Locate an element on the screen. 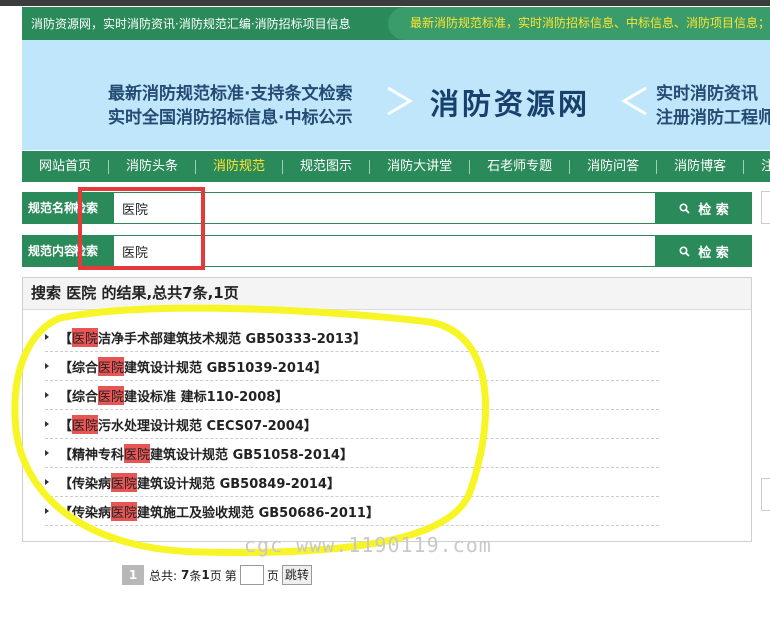 This screenshot has height=619, width=770. page-number-current: 1 is located at coordinates (133, 575).